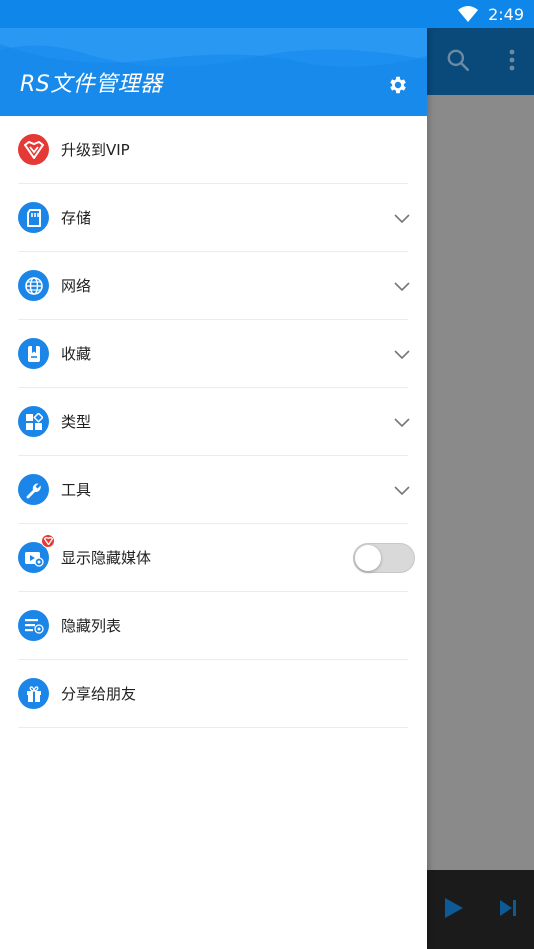 This screenshot has width=534, height=949. What do you see at coordinates (214, 286) in the screenshot?
I see `menu-item-network: 网络` at bounding box center [214, 286].